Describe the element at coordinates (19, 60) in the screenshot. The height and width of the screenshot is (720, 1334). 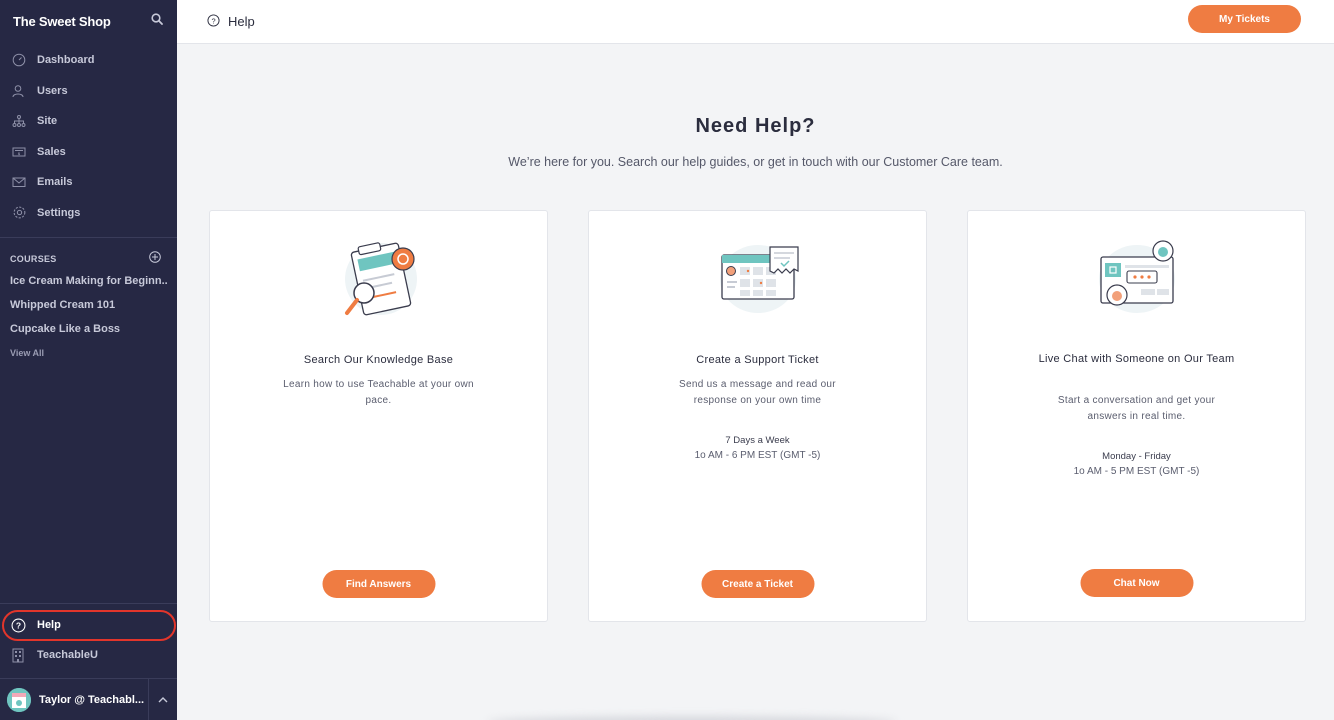
I see `speedometer-icon` at that location.